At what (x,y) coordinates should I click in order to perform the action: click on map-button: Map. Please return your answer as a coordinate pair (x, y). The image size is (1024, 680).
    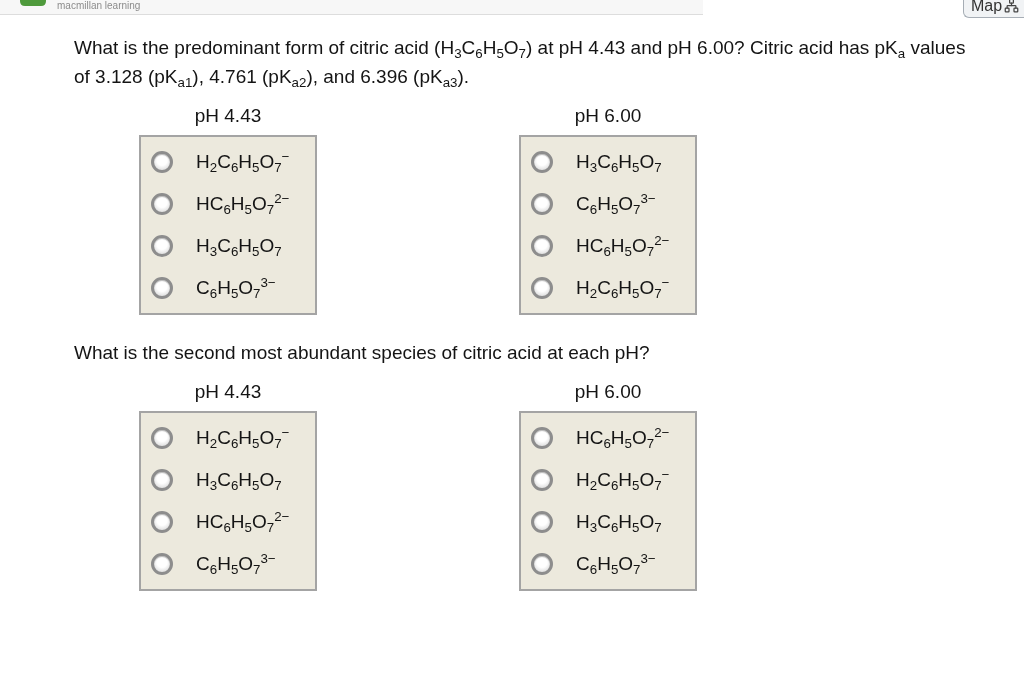
    Looking at the image, I should click on (993, 9).